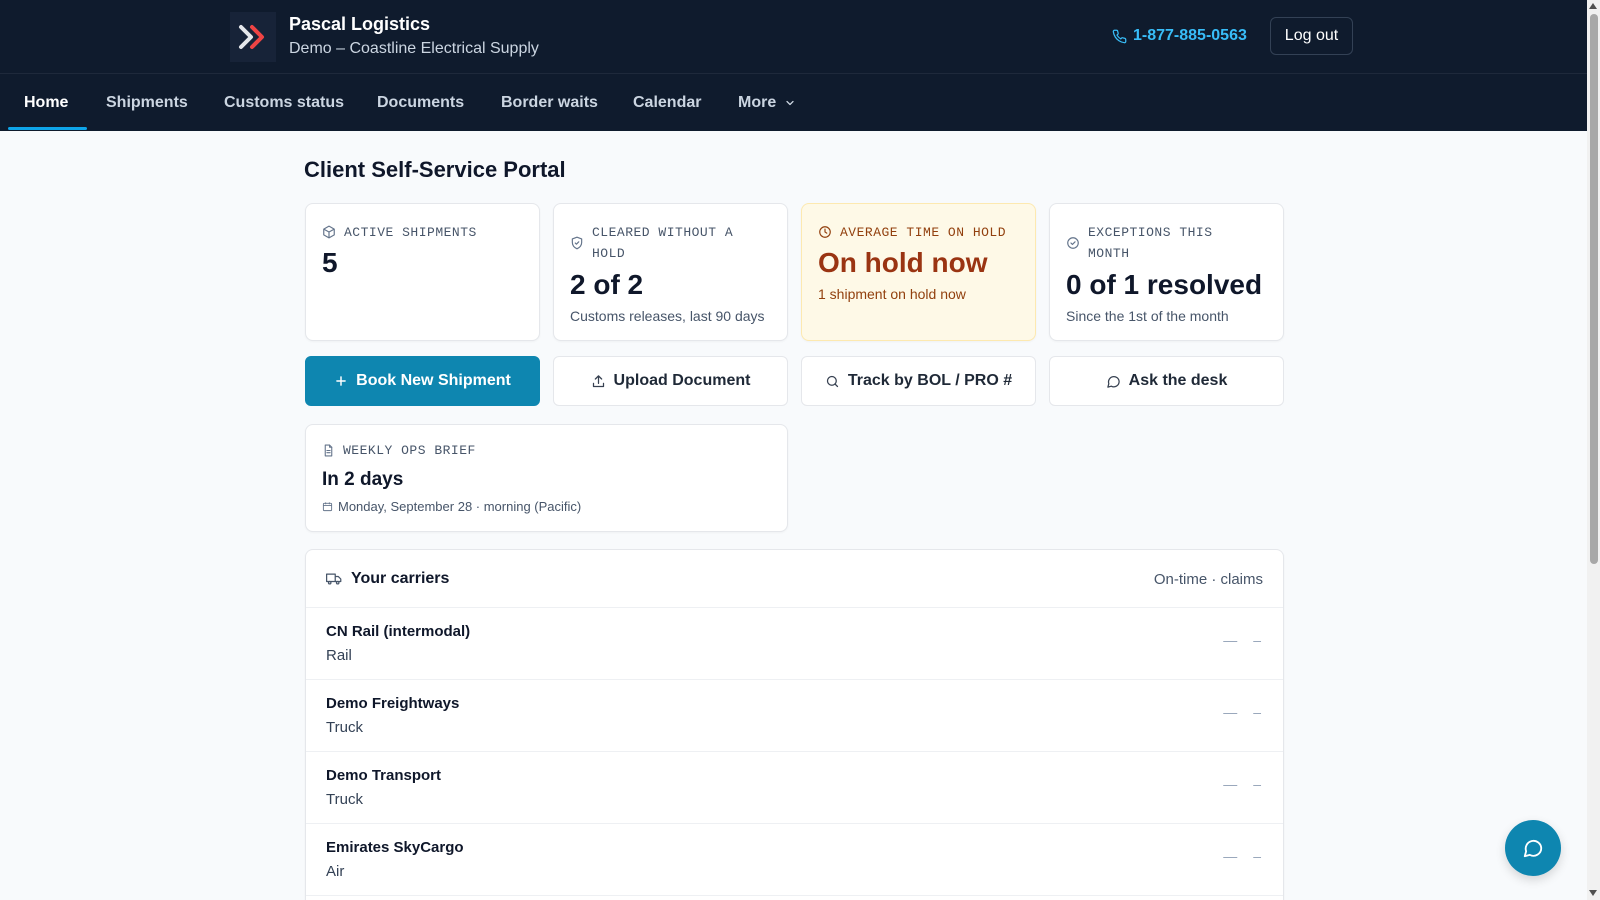  What do you see at coordinates (384, 775) in the screenshot?
I see `carrier-name: Demo Transport` at bounding box center [384, 775].